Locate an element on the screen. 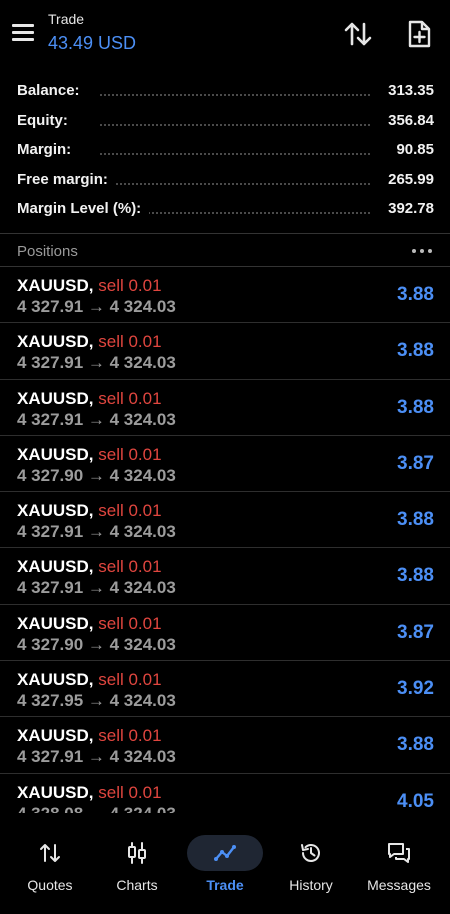 The image size is (450, 914). summary-row-margin-level: Margin Level (%): 392.78 is located at coordinates (225, 209).